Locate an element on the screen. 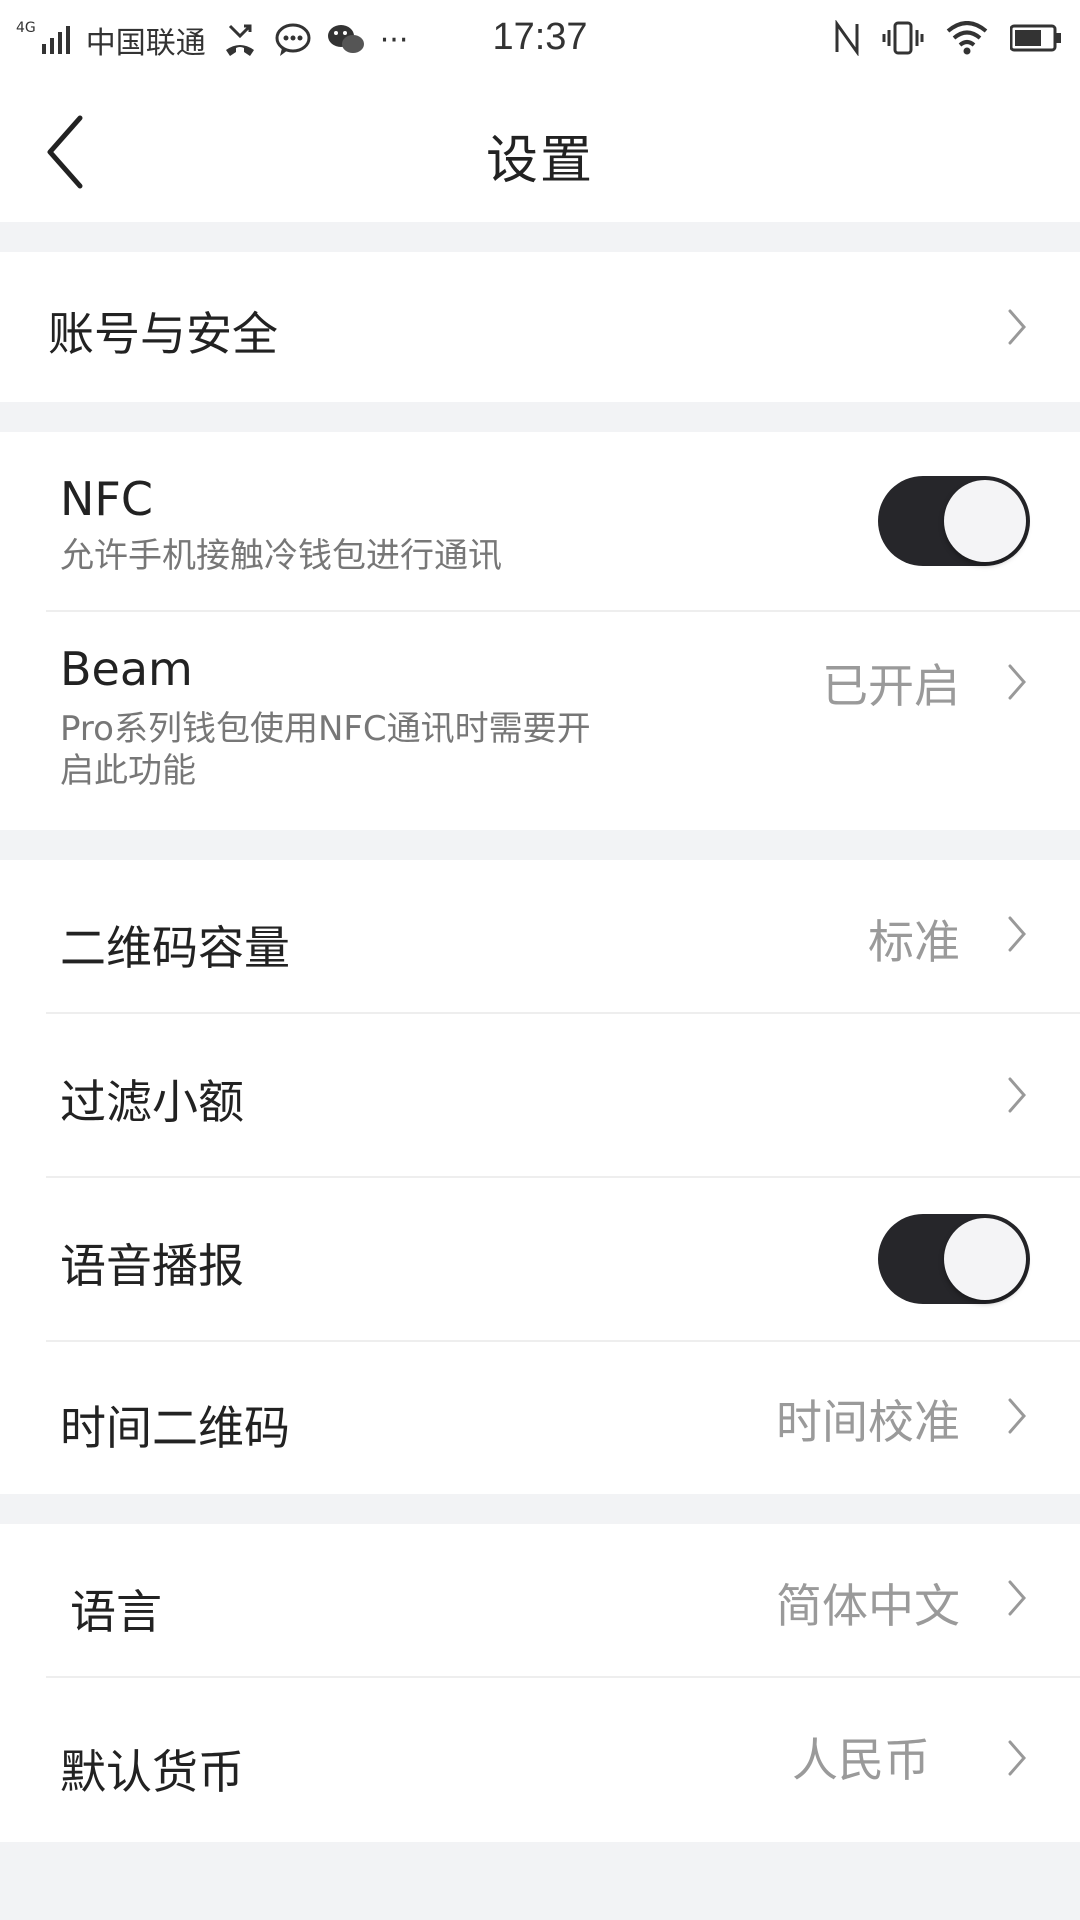 This screenshot has height=1920, width=1080. row-label: 二维码容量 is located at coordinates (175, 948).